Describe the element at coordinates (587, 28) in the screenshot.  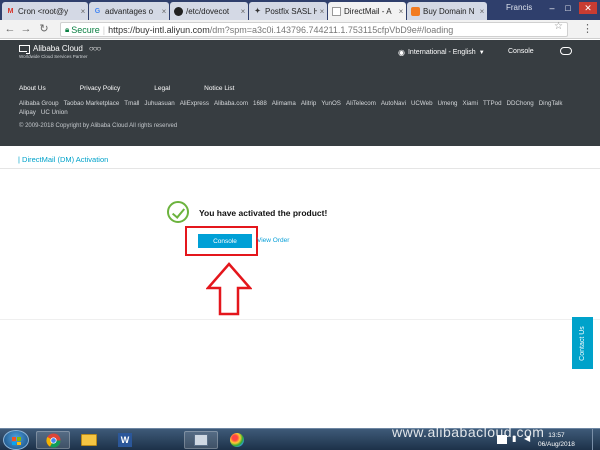
I see `browser-menu-icon: ⋮` at that location.